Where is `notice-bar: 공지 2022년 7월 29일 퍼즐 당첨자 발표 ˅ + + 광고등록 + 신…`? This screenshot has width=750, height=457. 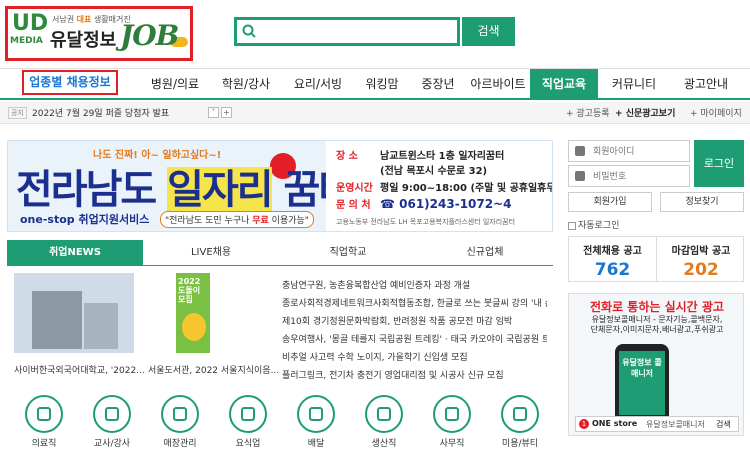
notice-bar: 공지 2022년 7월 29일 퍼즐 당첨자 발표 ˅ + + 광고등록 + 신… is located at coordinates (375, 113).